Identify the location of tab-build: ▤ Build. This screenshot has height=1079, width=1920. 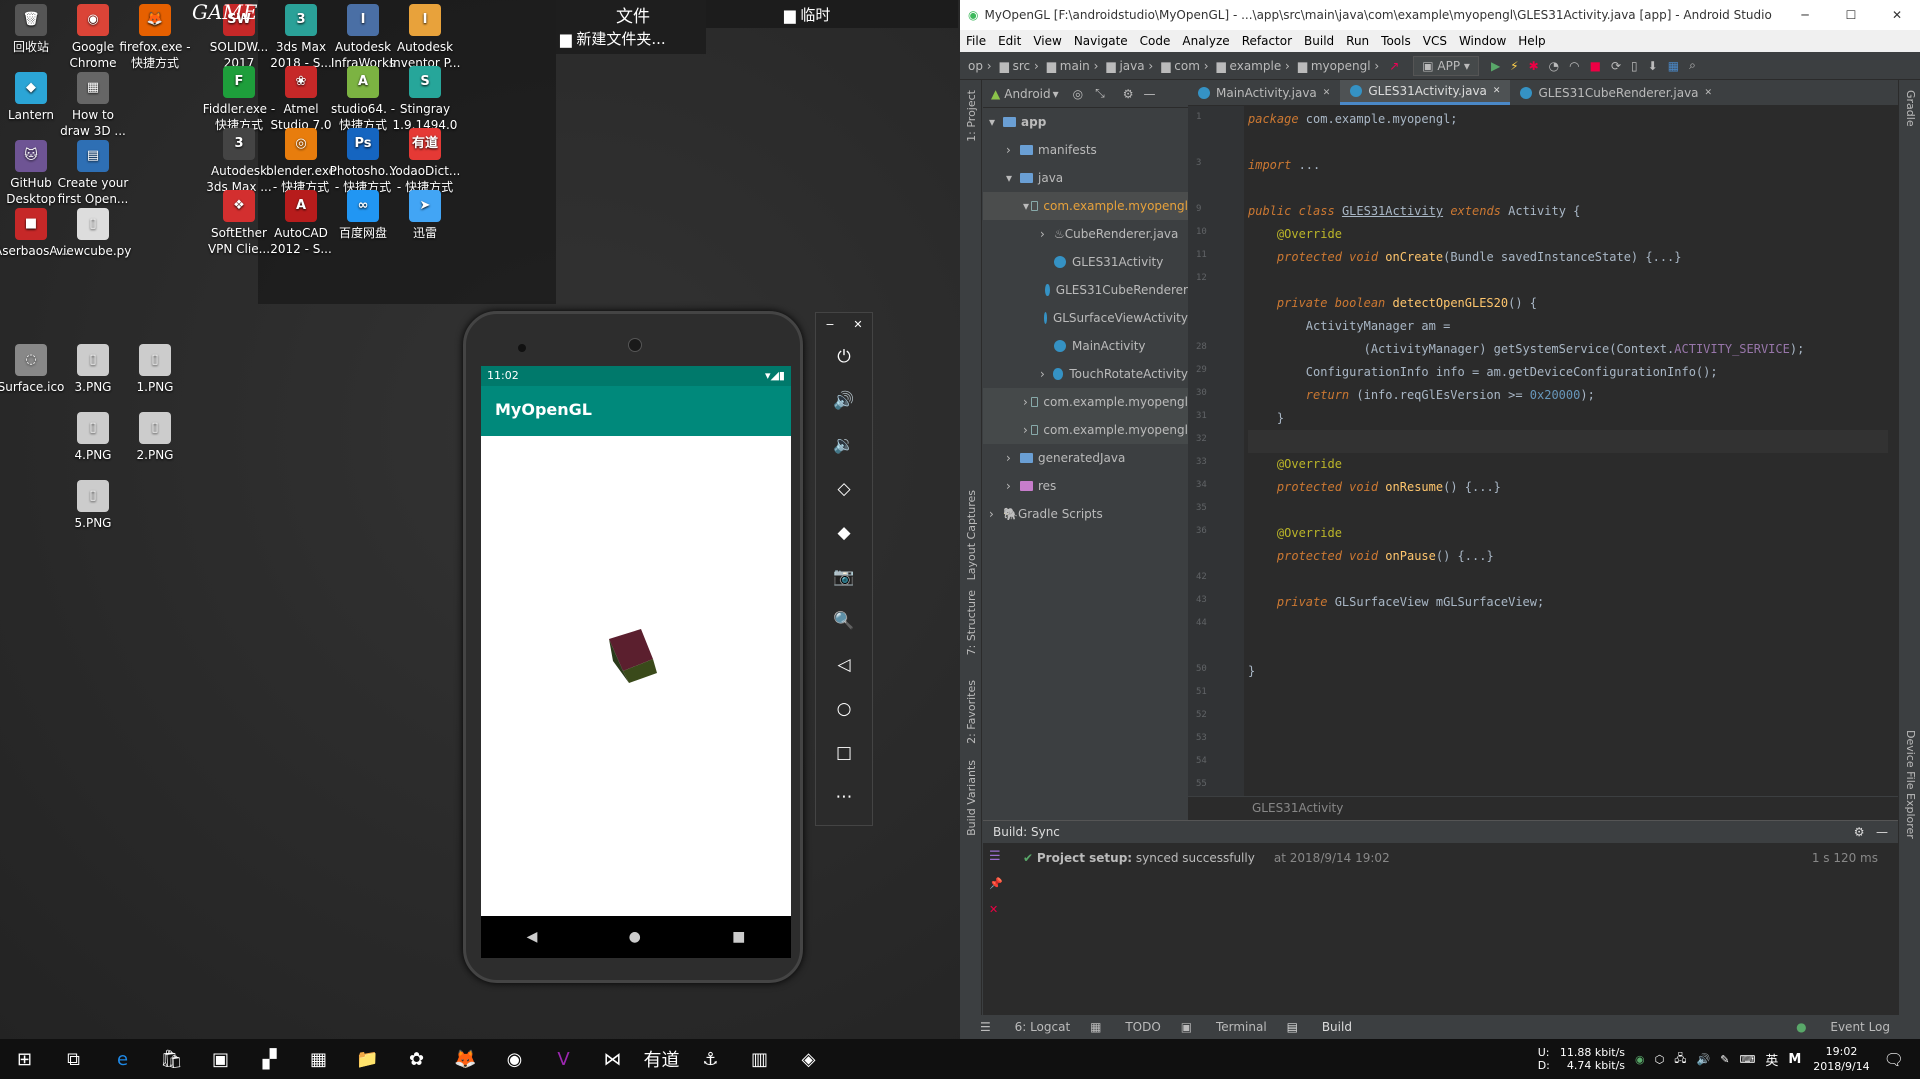
(1319, 1027).